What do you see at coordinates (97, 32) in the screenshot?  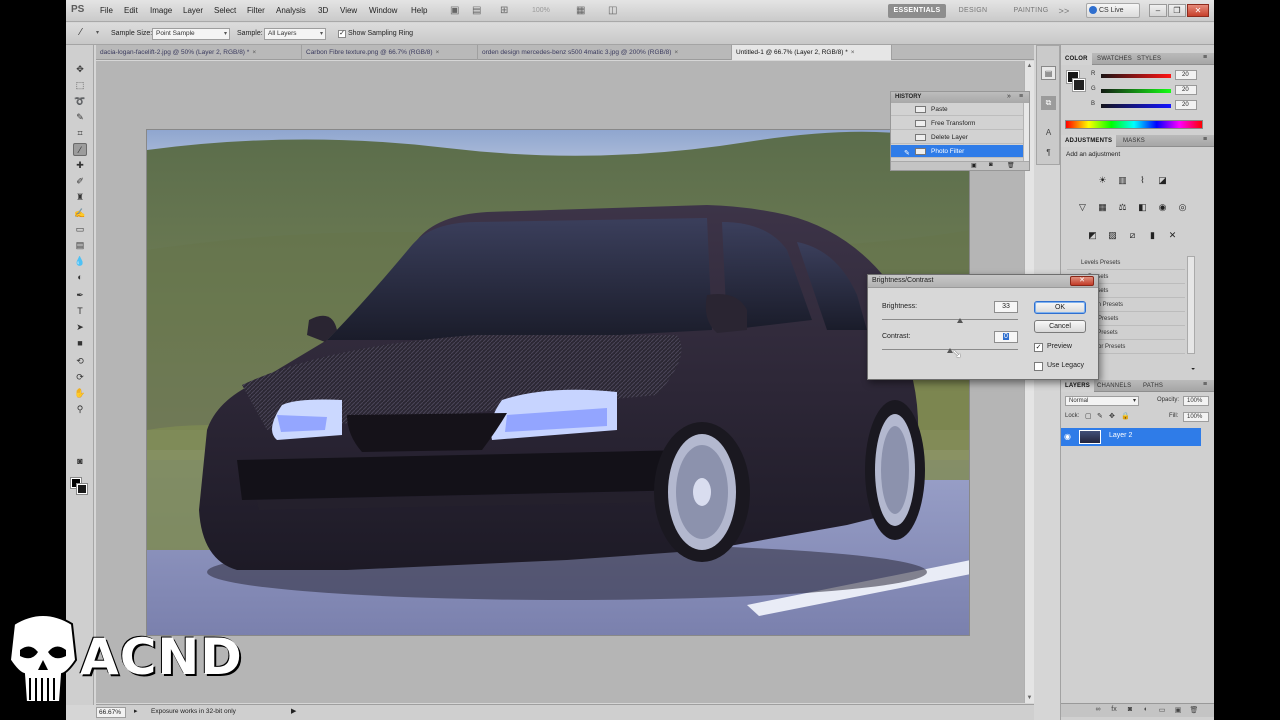 I see `preset-dropdown-icon: ▾` at bounding box center [97, 32].